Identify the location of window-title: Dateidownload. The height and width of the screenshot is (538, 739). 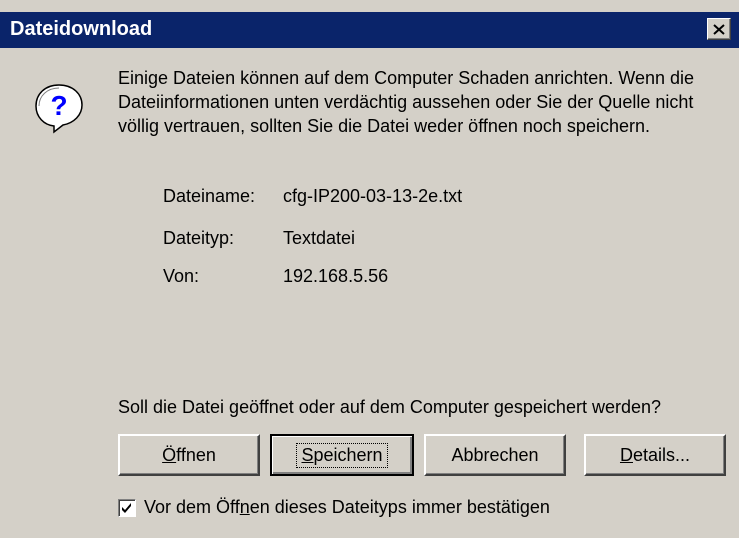
(81, 29).